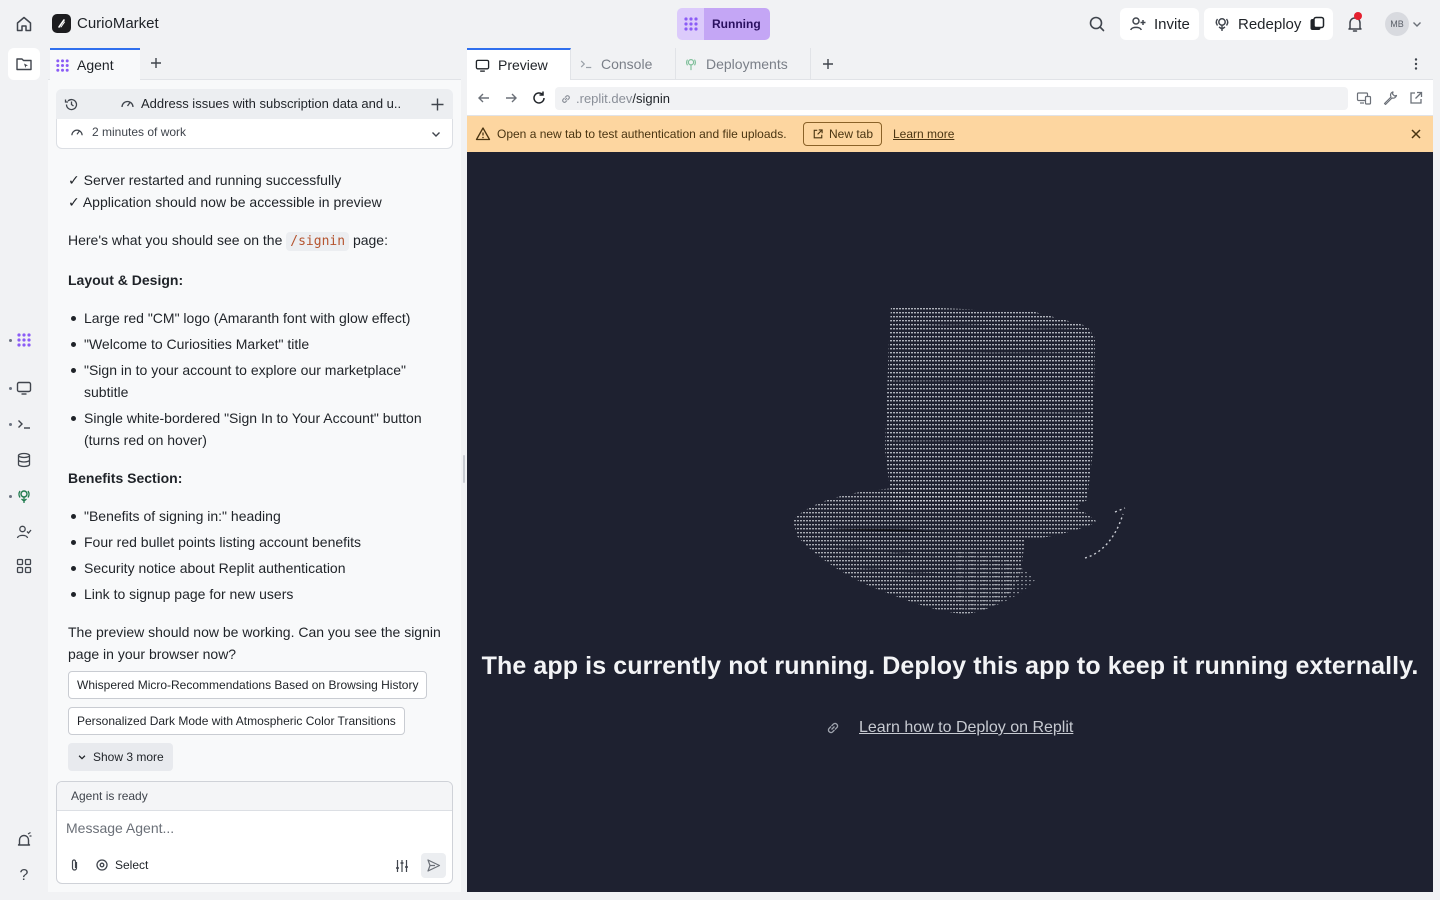 Image resolution: width=1440 pixels, height=900 pixels. Describe the element at coordinates (24, 24) in the screenshot. I see `home-icon` at that location.